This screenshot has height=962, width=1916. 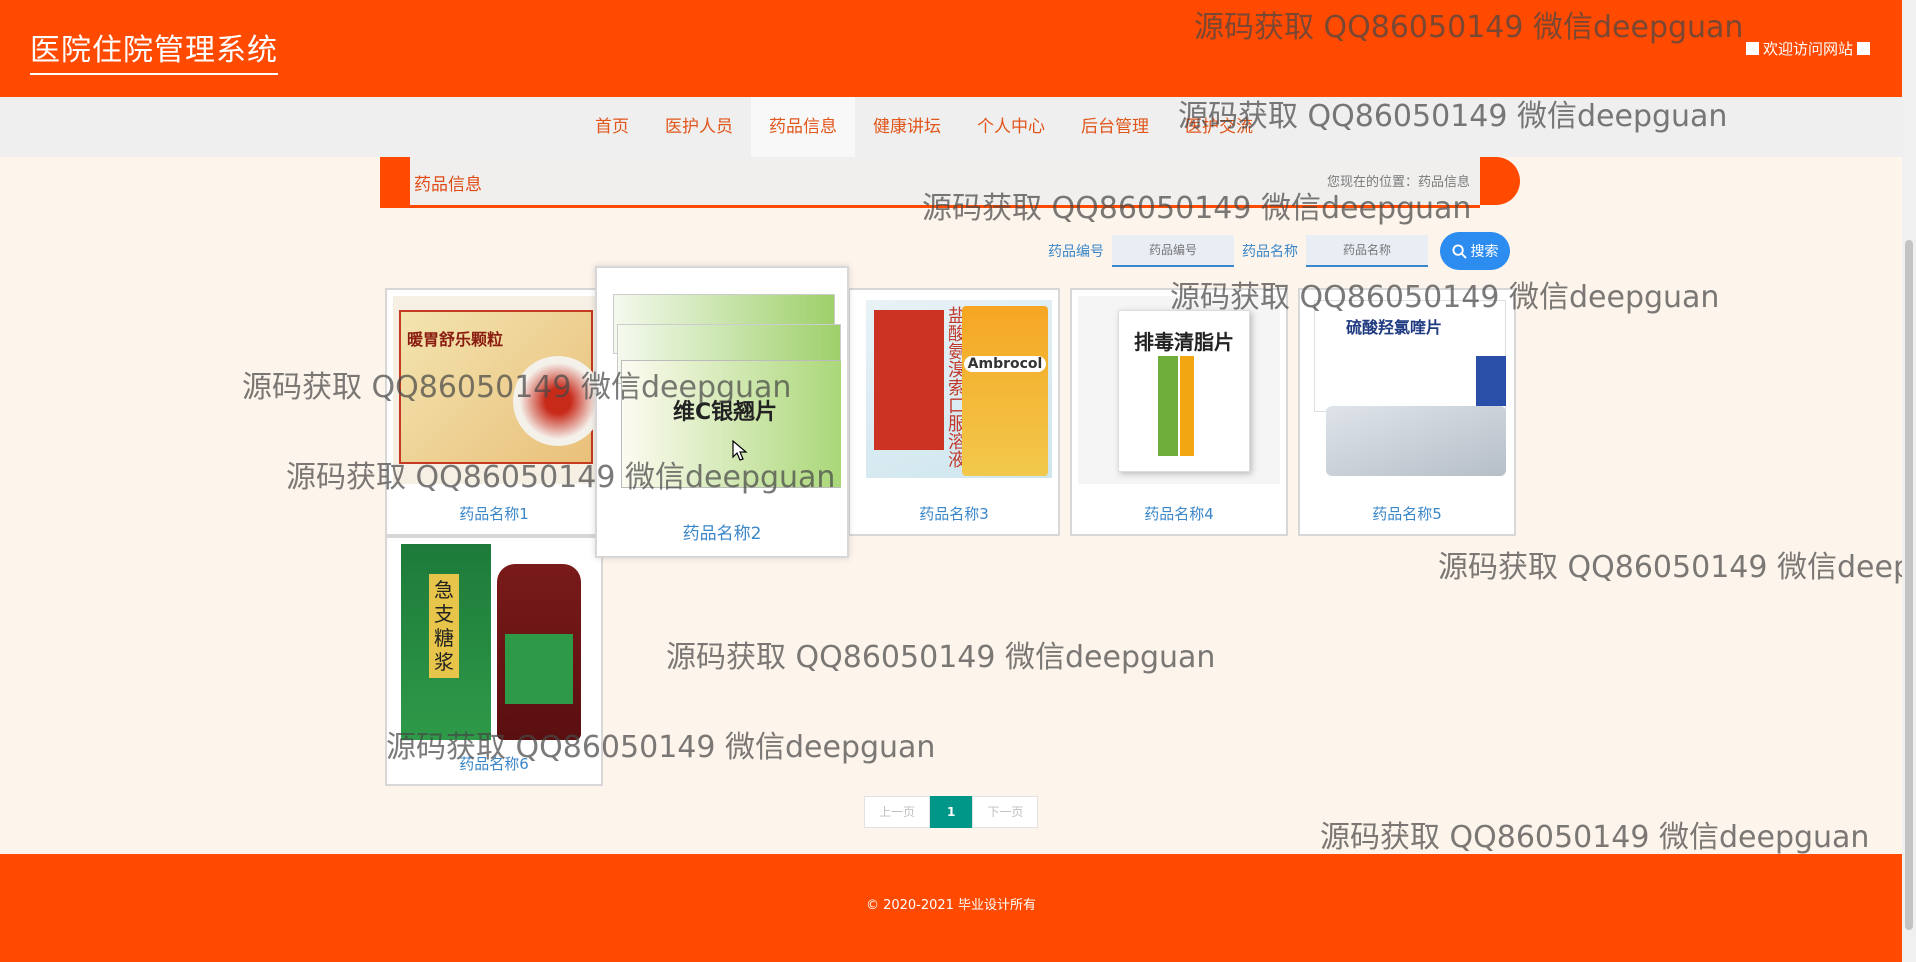 I want to click on breadcrumb-cap, so click(x=1500, y=181).